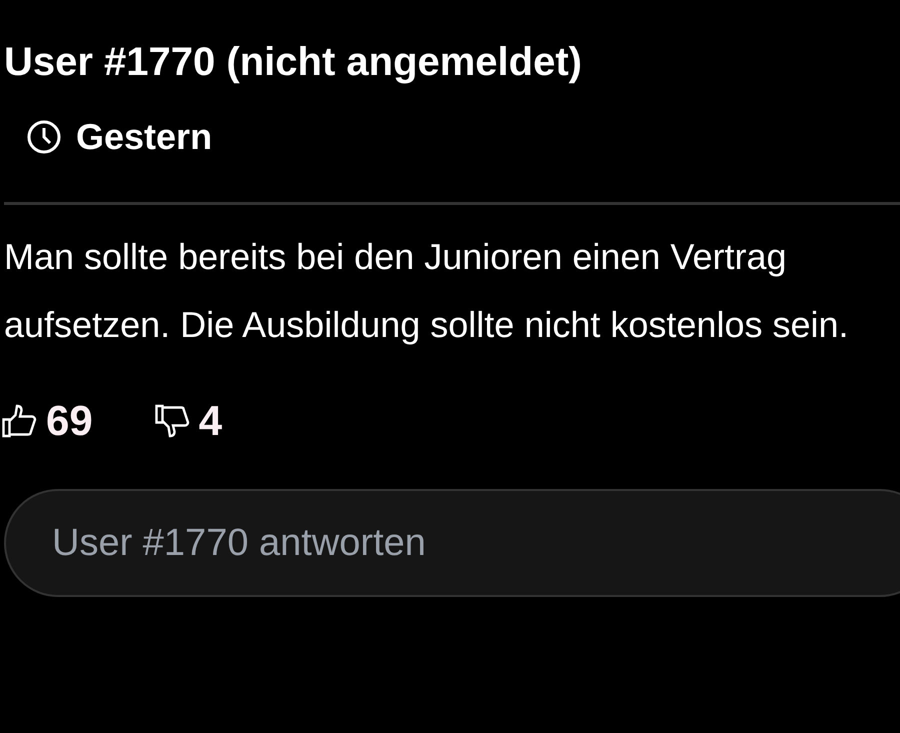 The image size is (900, 733). What do you see at coordinates (172, 421) in the screenshot?
I see `thumbs-down-icon` at bounding box center [172, 421].